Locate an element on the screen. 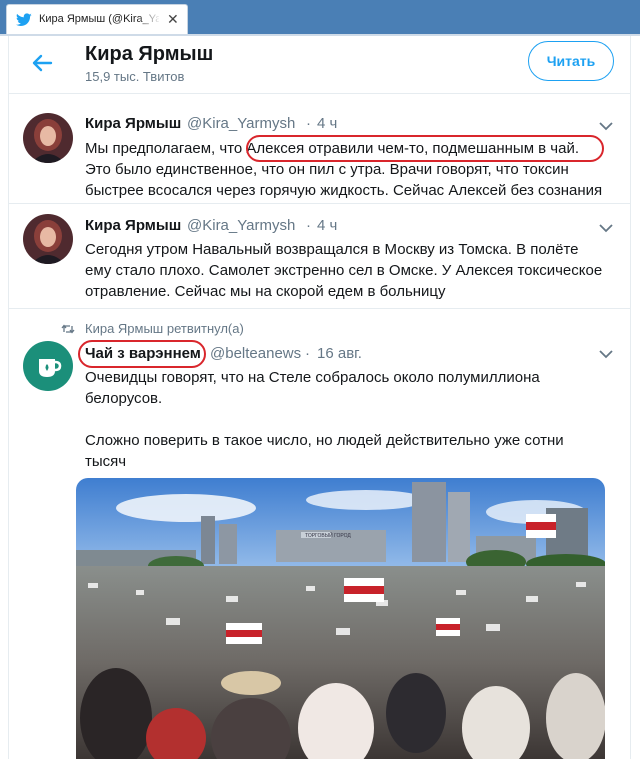 The image size is (640, 759). back-arrow-icon is located at coordinates (42, 63).